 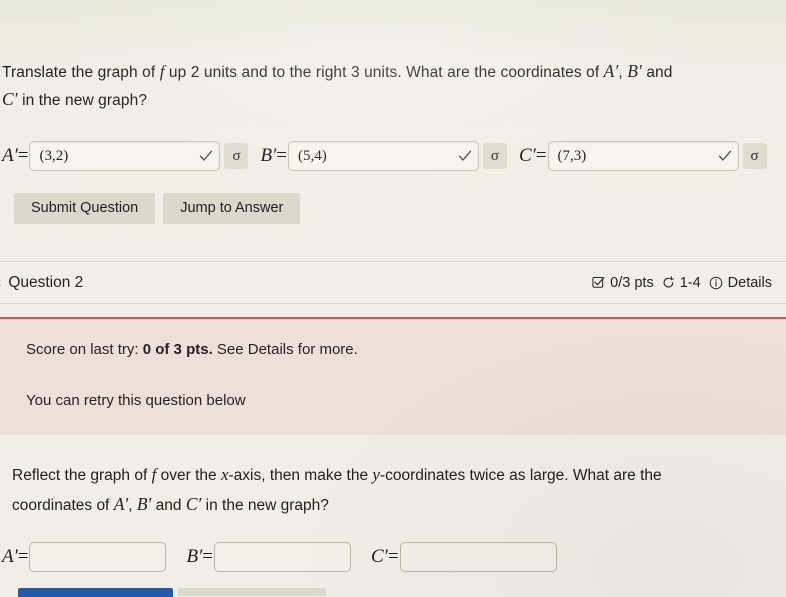 I want to click on answer-value-c: (7,3), so click(x=572, y=155).